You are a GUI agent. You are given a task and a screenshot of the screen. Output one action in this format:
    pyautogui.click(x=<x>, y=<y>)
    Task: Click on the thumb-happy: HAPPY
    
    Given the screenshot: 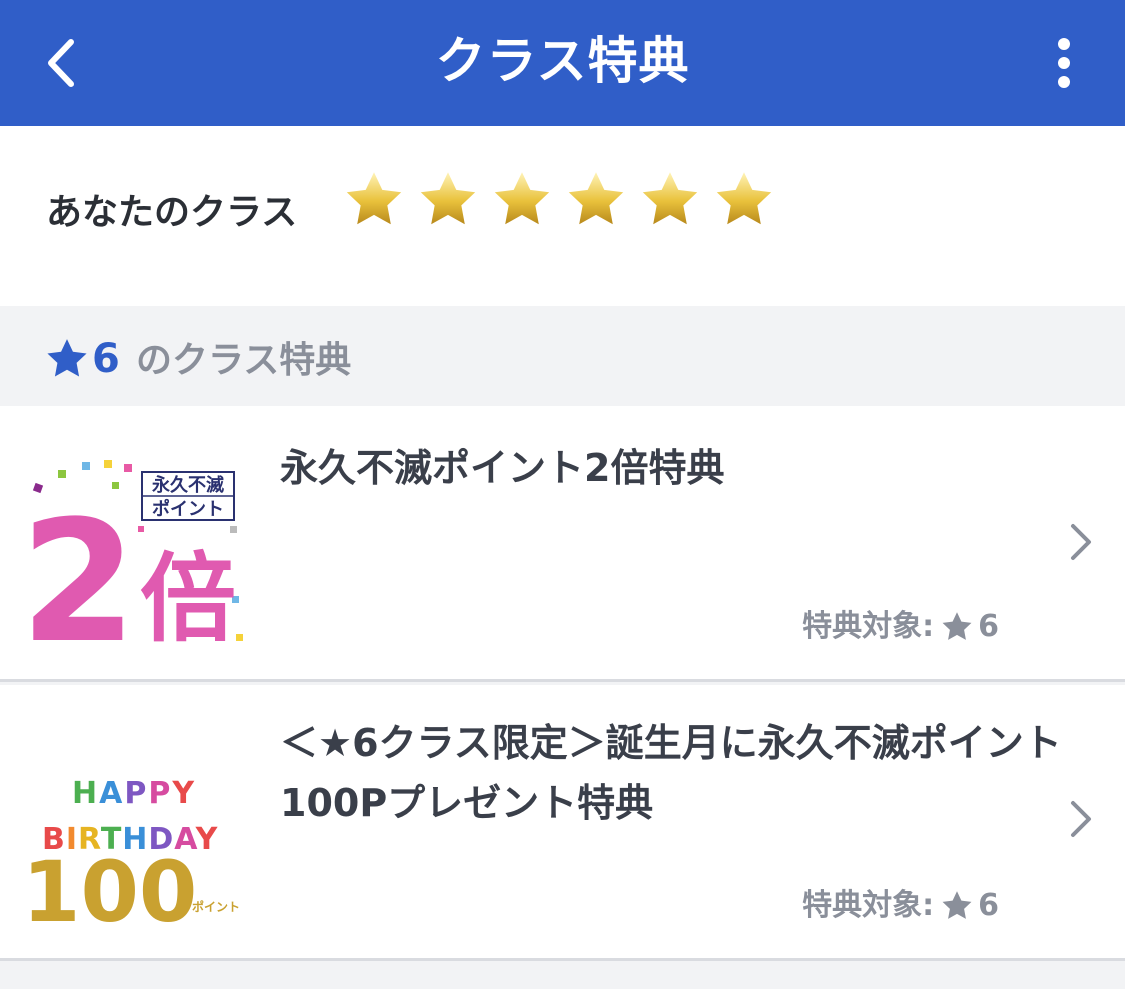 What is the action you would take?
    pyautogui.click(x=134, y=793)
    